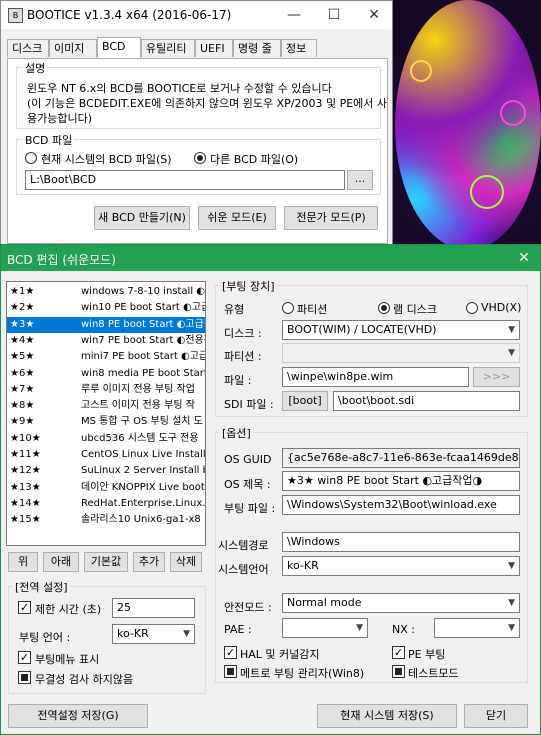 The width and height of the screenshot is (541, 735). What do you see at coordinates (472, 308) in the screenshot?
I see `type-vhd-radio` at bounding box center [472, 308].